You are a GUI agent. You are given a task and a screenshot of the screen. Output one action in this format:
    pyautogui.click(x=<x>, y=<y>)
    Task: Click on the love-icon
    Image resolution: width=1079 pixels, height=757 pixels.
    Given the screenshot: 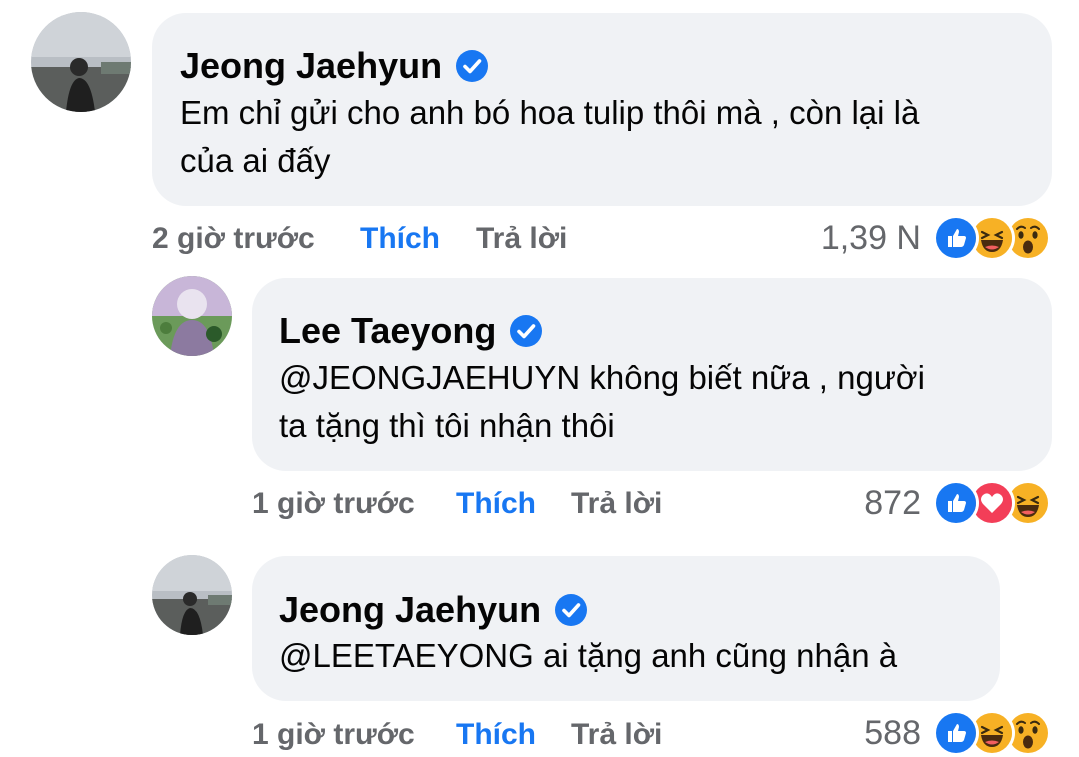 What is the action you would take?
    pyautogui.click(x=992, y=503)
    